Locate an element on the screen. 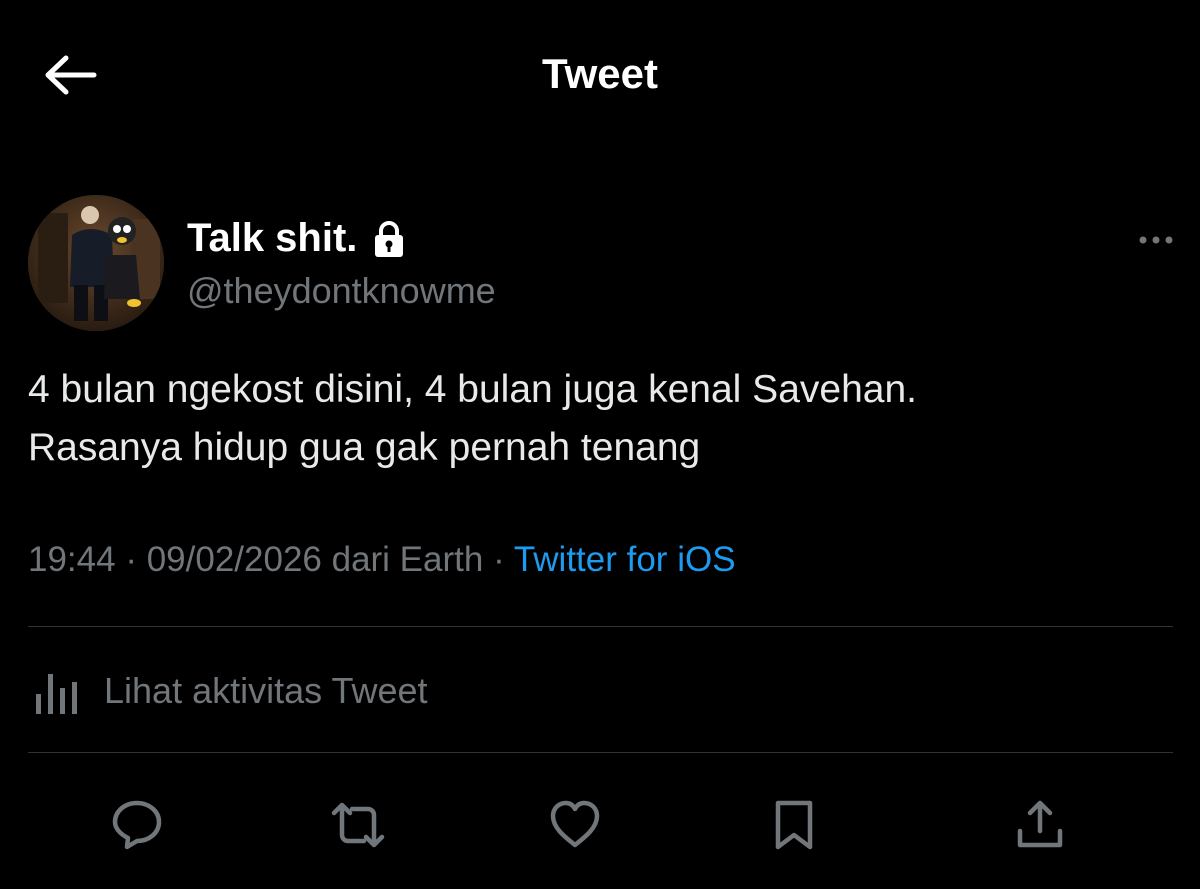 This screenshot has height=889, width=1200. analytics-icon is located at coordinates (56, 694).